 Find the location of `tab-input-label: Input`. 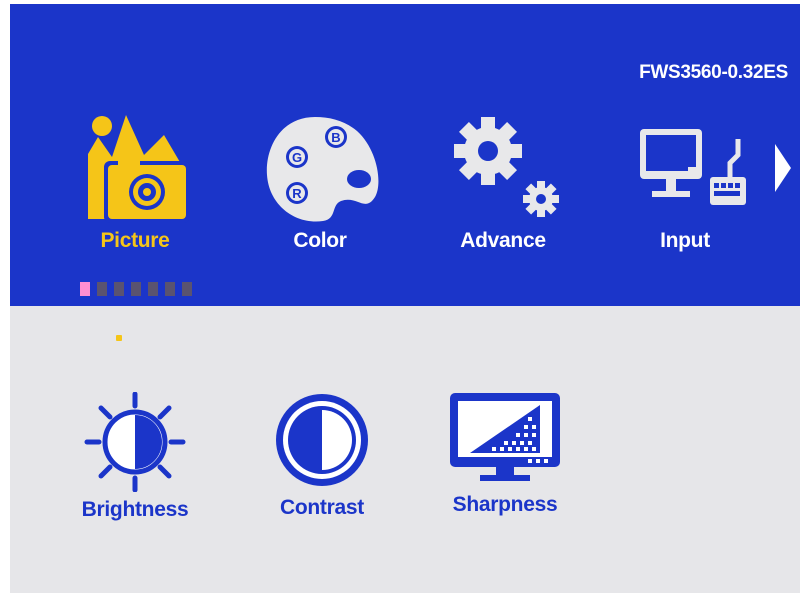

tab-input-label: Input is located at coordinates (685, 240).